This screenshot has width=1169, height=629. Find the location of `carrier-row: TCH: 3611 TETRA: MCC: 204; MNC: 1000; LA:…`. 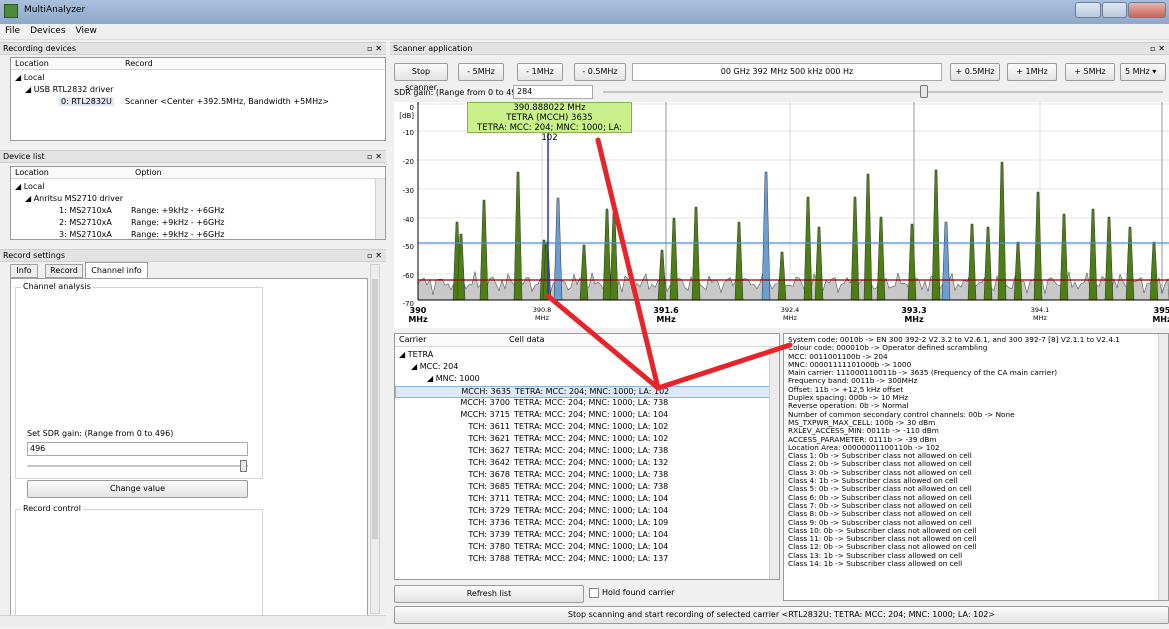

carrier-row: TCH: 3611 TETRA: MCC: 204; MNC: 1000; LA:… is located at coordinates (583, 428).